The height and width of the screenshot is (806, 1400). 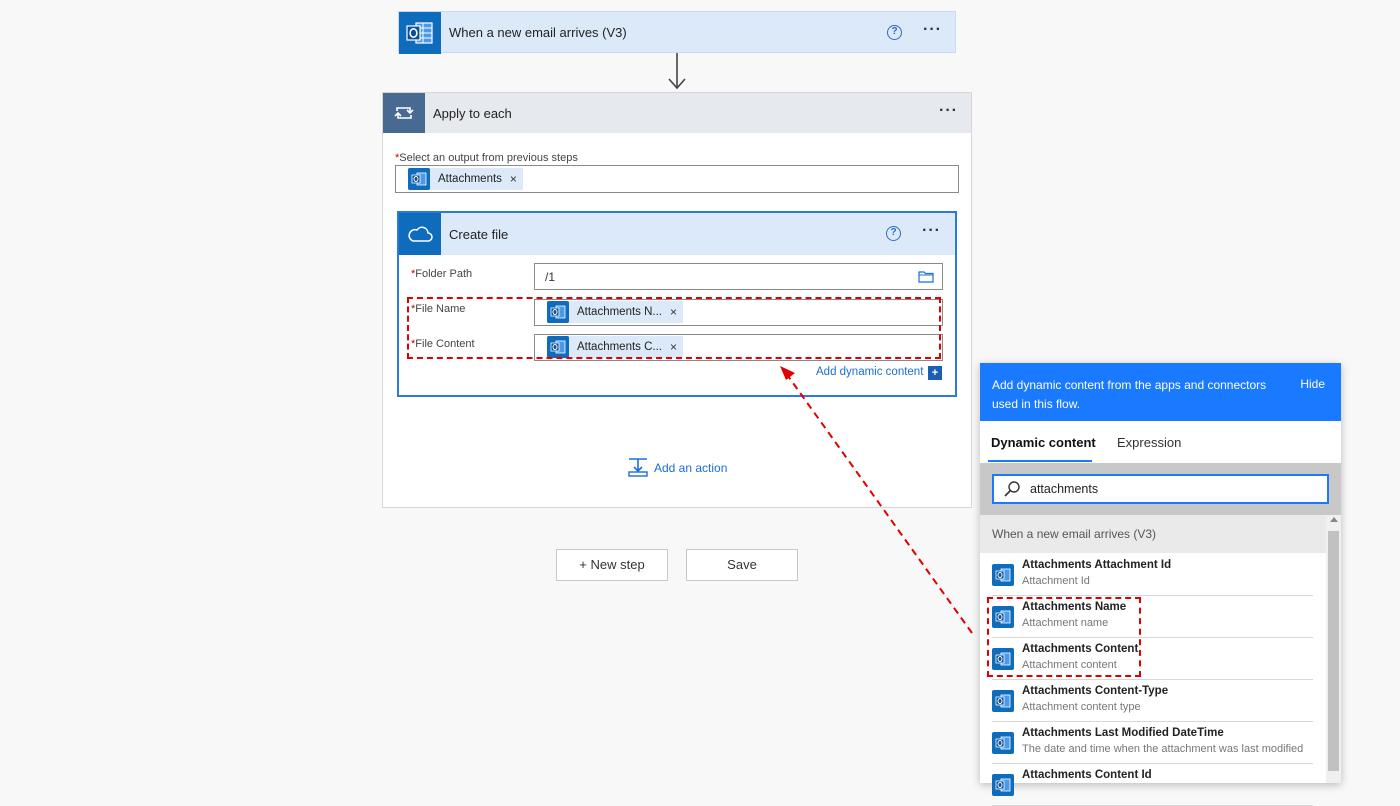 What do you see at coordinates (690, 468) in the screenshot?
I see `add-action-link: Add an action` at bounding box center [690, 468].